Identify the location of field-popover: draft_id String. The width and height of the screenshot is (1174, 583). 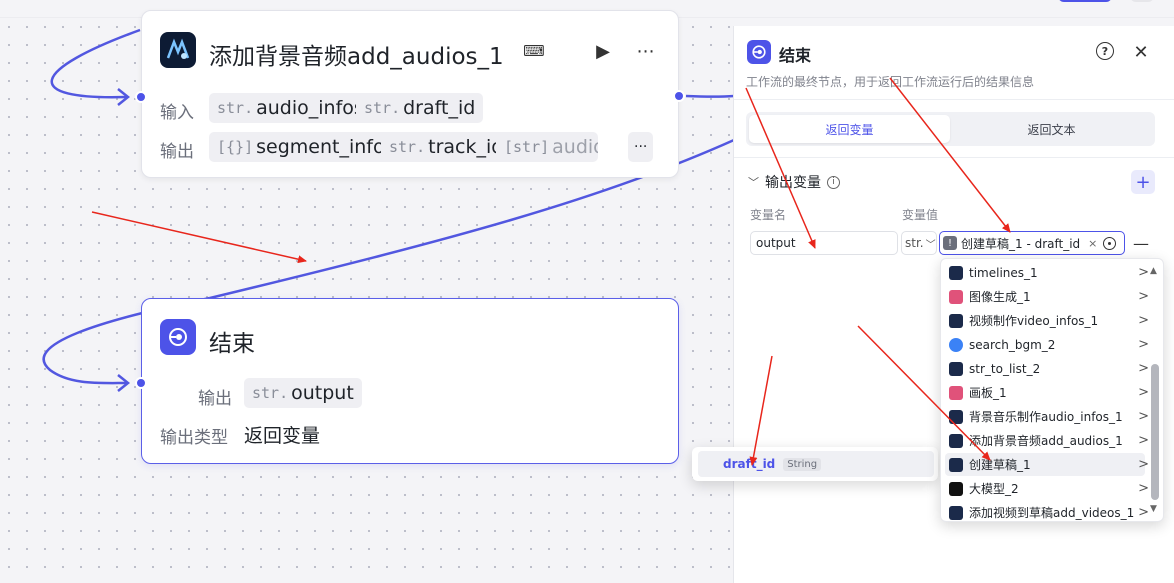
(815, 464).